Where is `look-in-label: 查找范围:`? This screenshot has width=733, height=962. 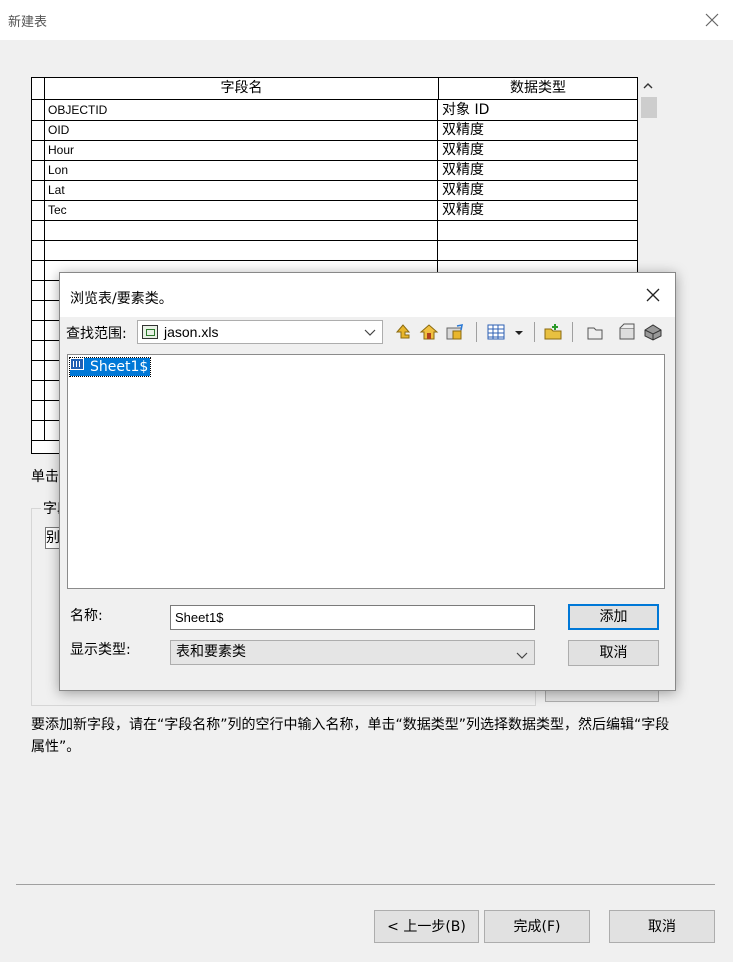 look-in-label: 查找范围: is located at coordinates (96, 334).